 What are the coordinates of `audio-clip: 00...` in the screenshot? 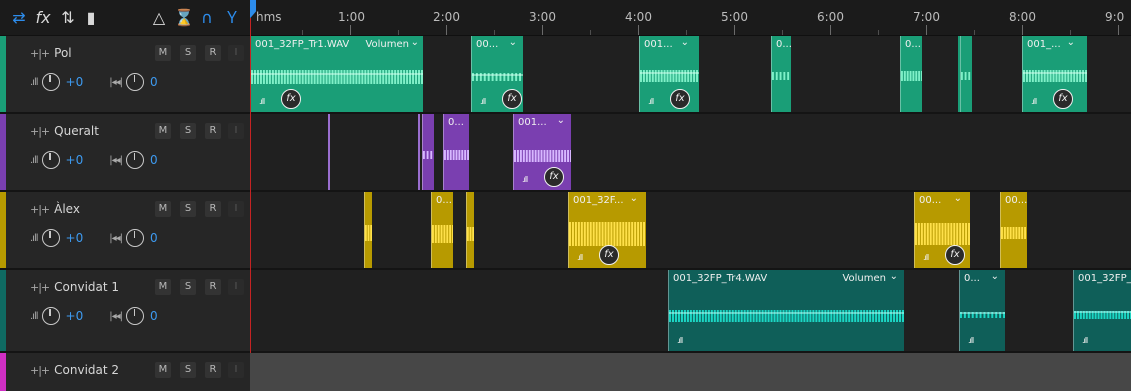 It's located at (1013, 230).